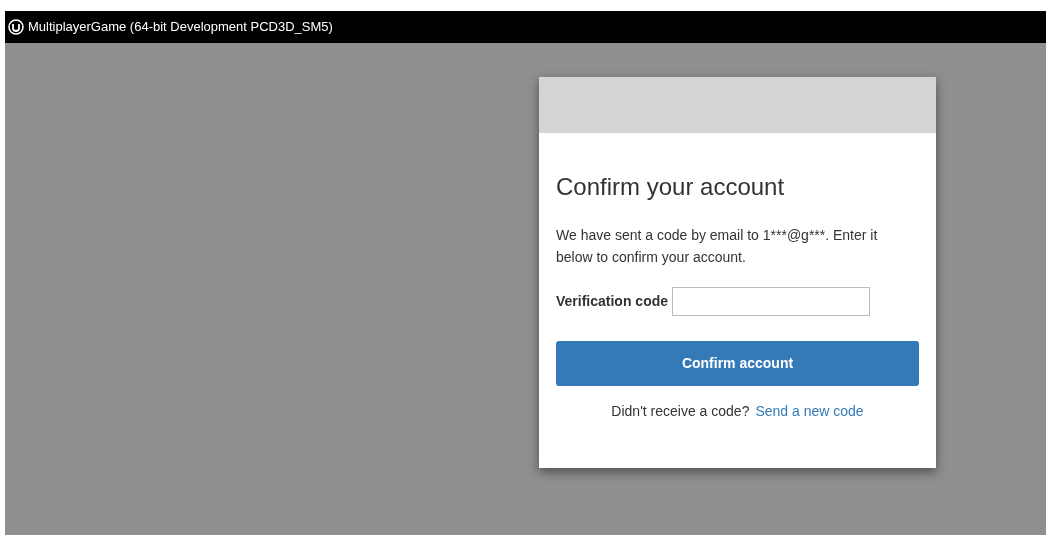  Describe the element at coordinates (809, 411) in the screenshot. I see `send-new-code-link: Send a new code` at that location.